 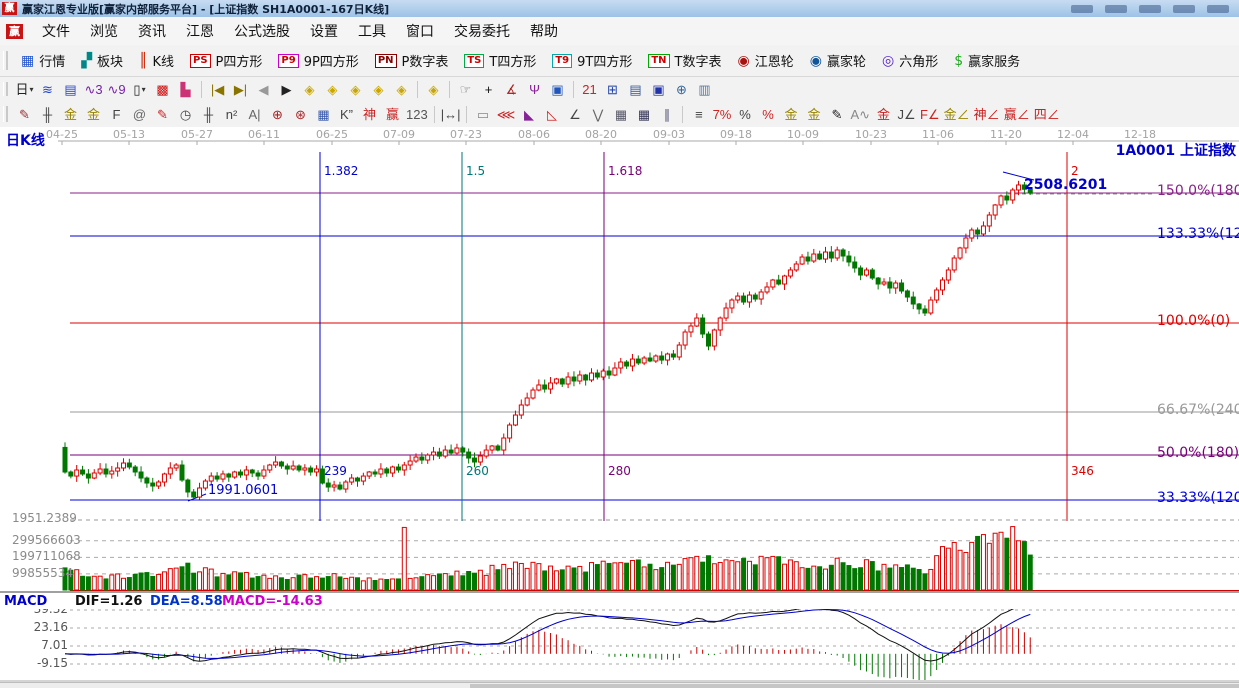 What do you see at coordinates (372, 31) in the screenshot?
I see `menu-item-7: 工具` at bounding box center [372, 31].